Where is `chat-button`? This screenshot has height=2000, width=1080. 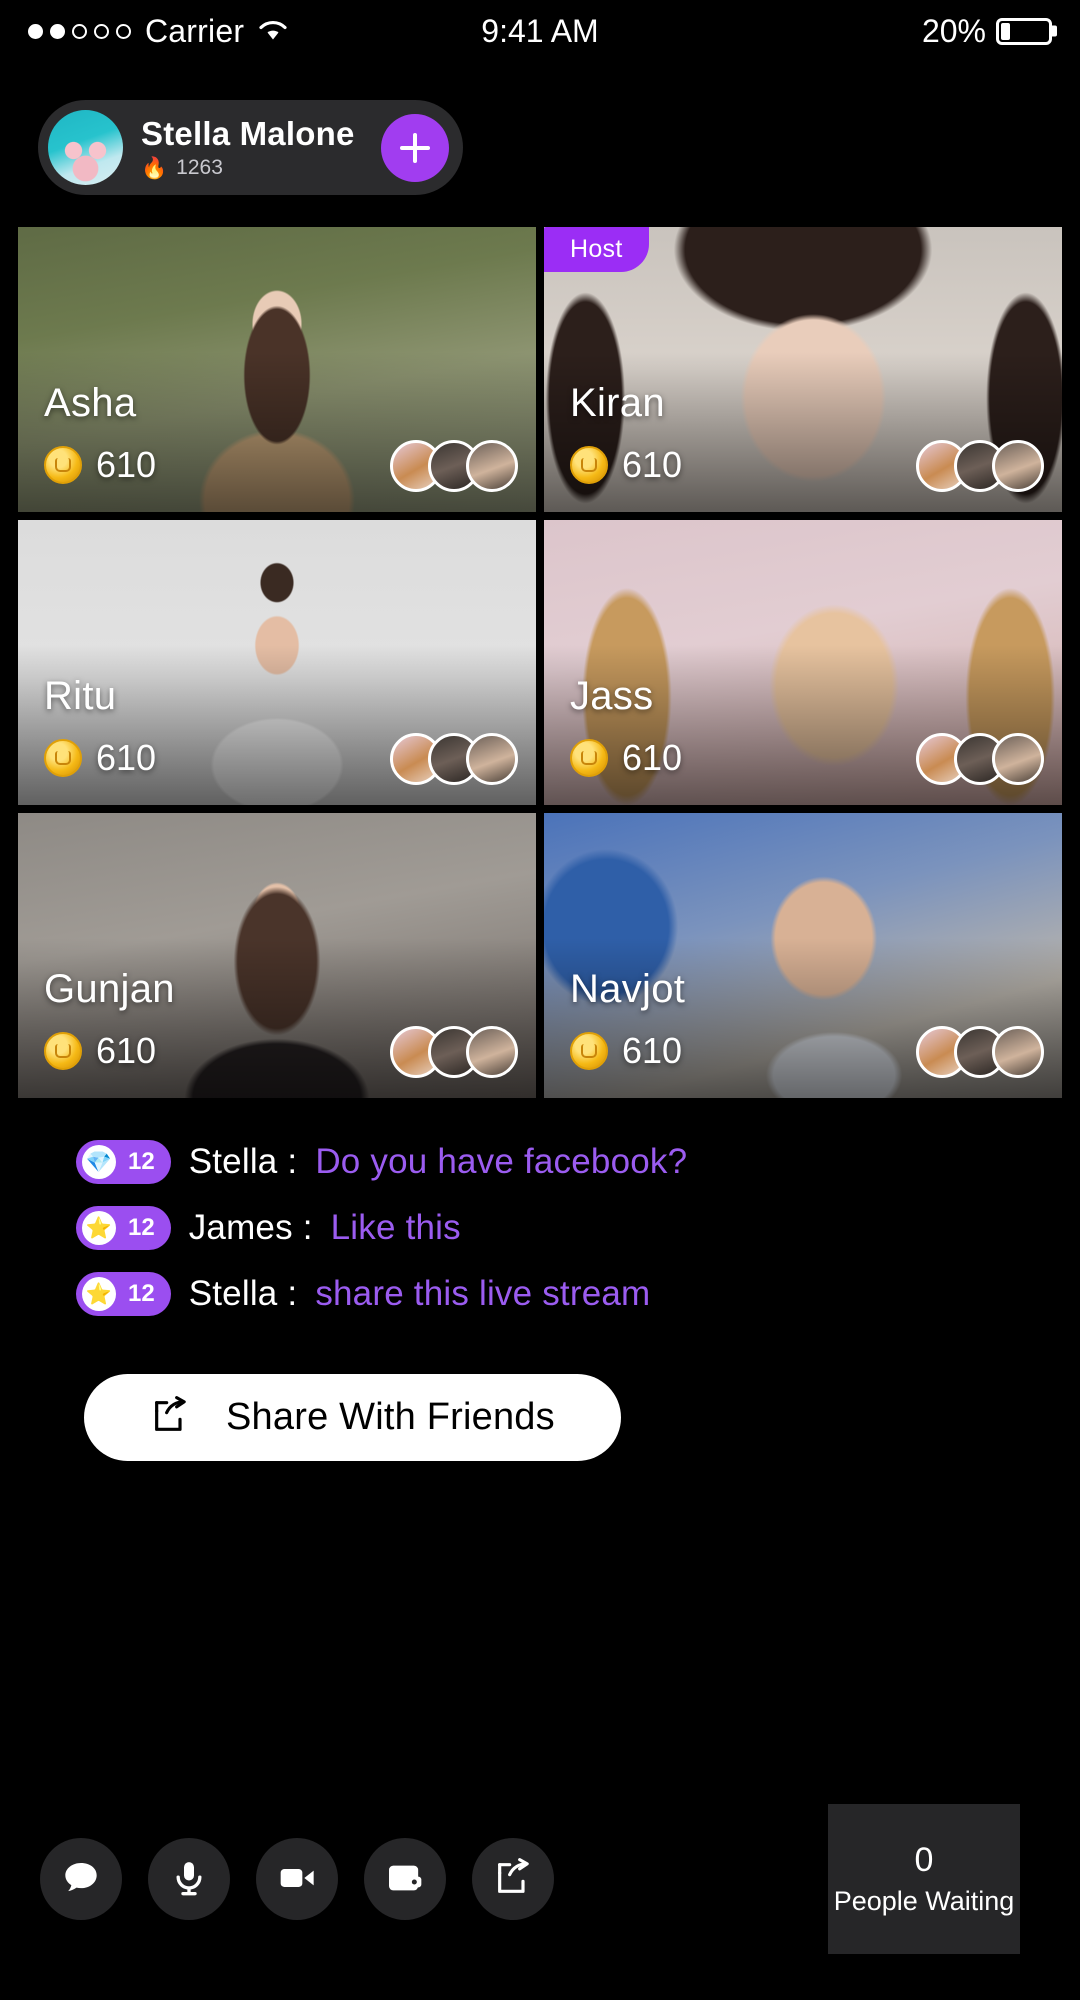
chat-button is located at coordinates (81, 1879).